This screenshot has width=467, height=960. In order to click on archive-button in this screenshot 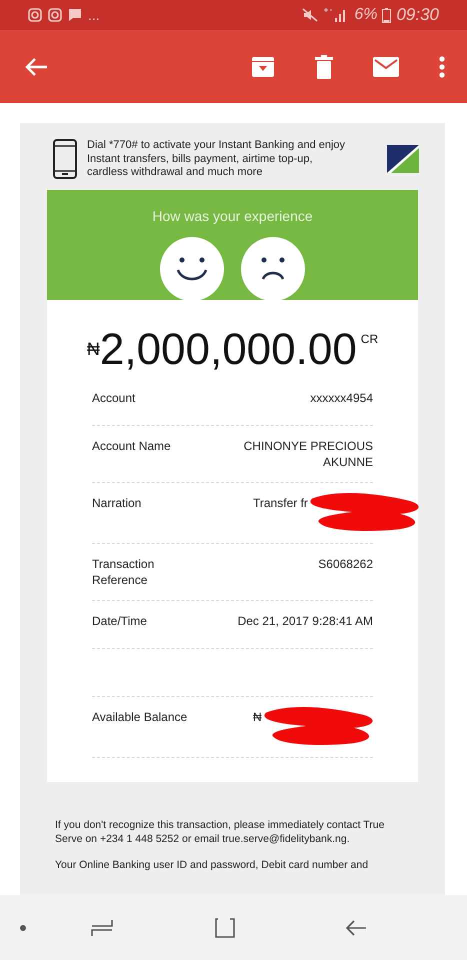, I will do `click(263, 66)`.